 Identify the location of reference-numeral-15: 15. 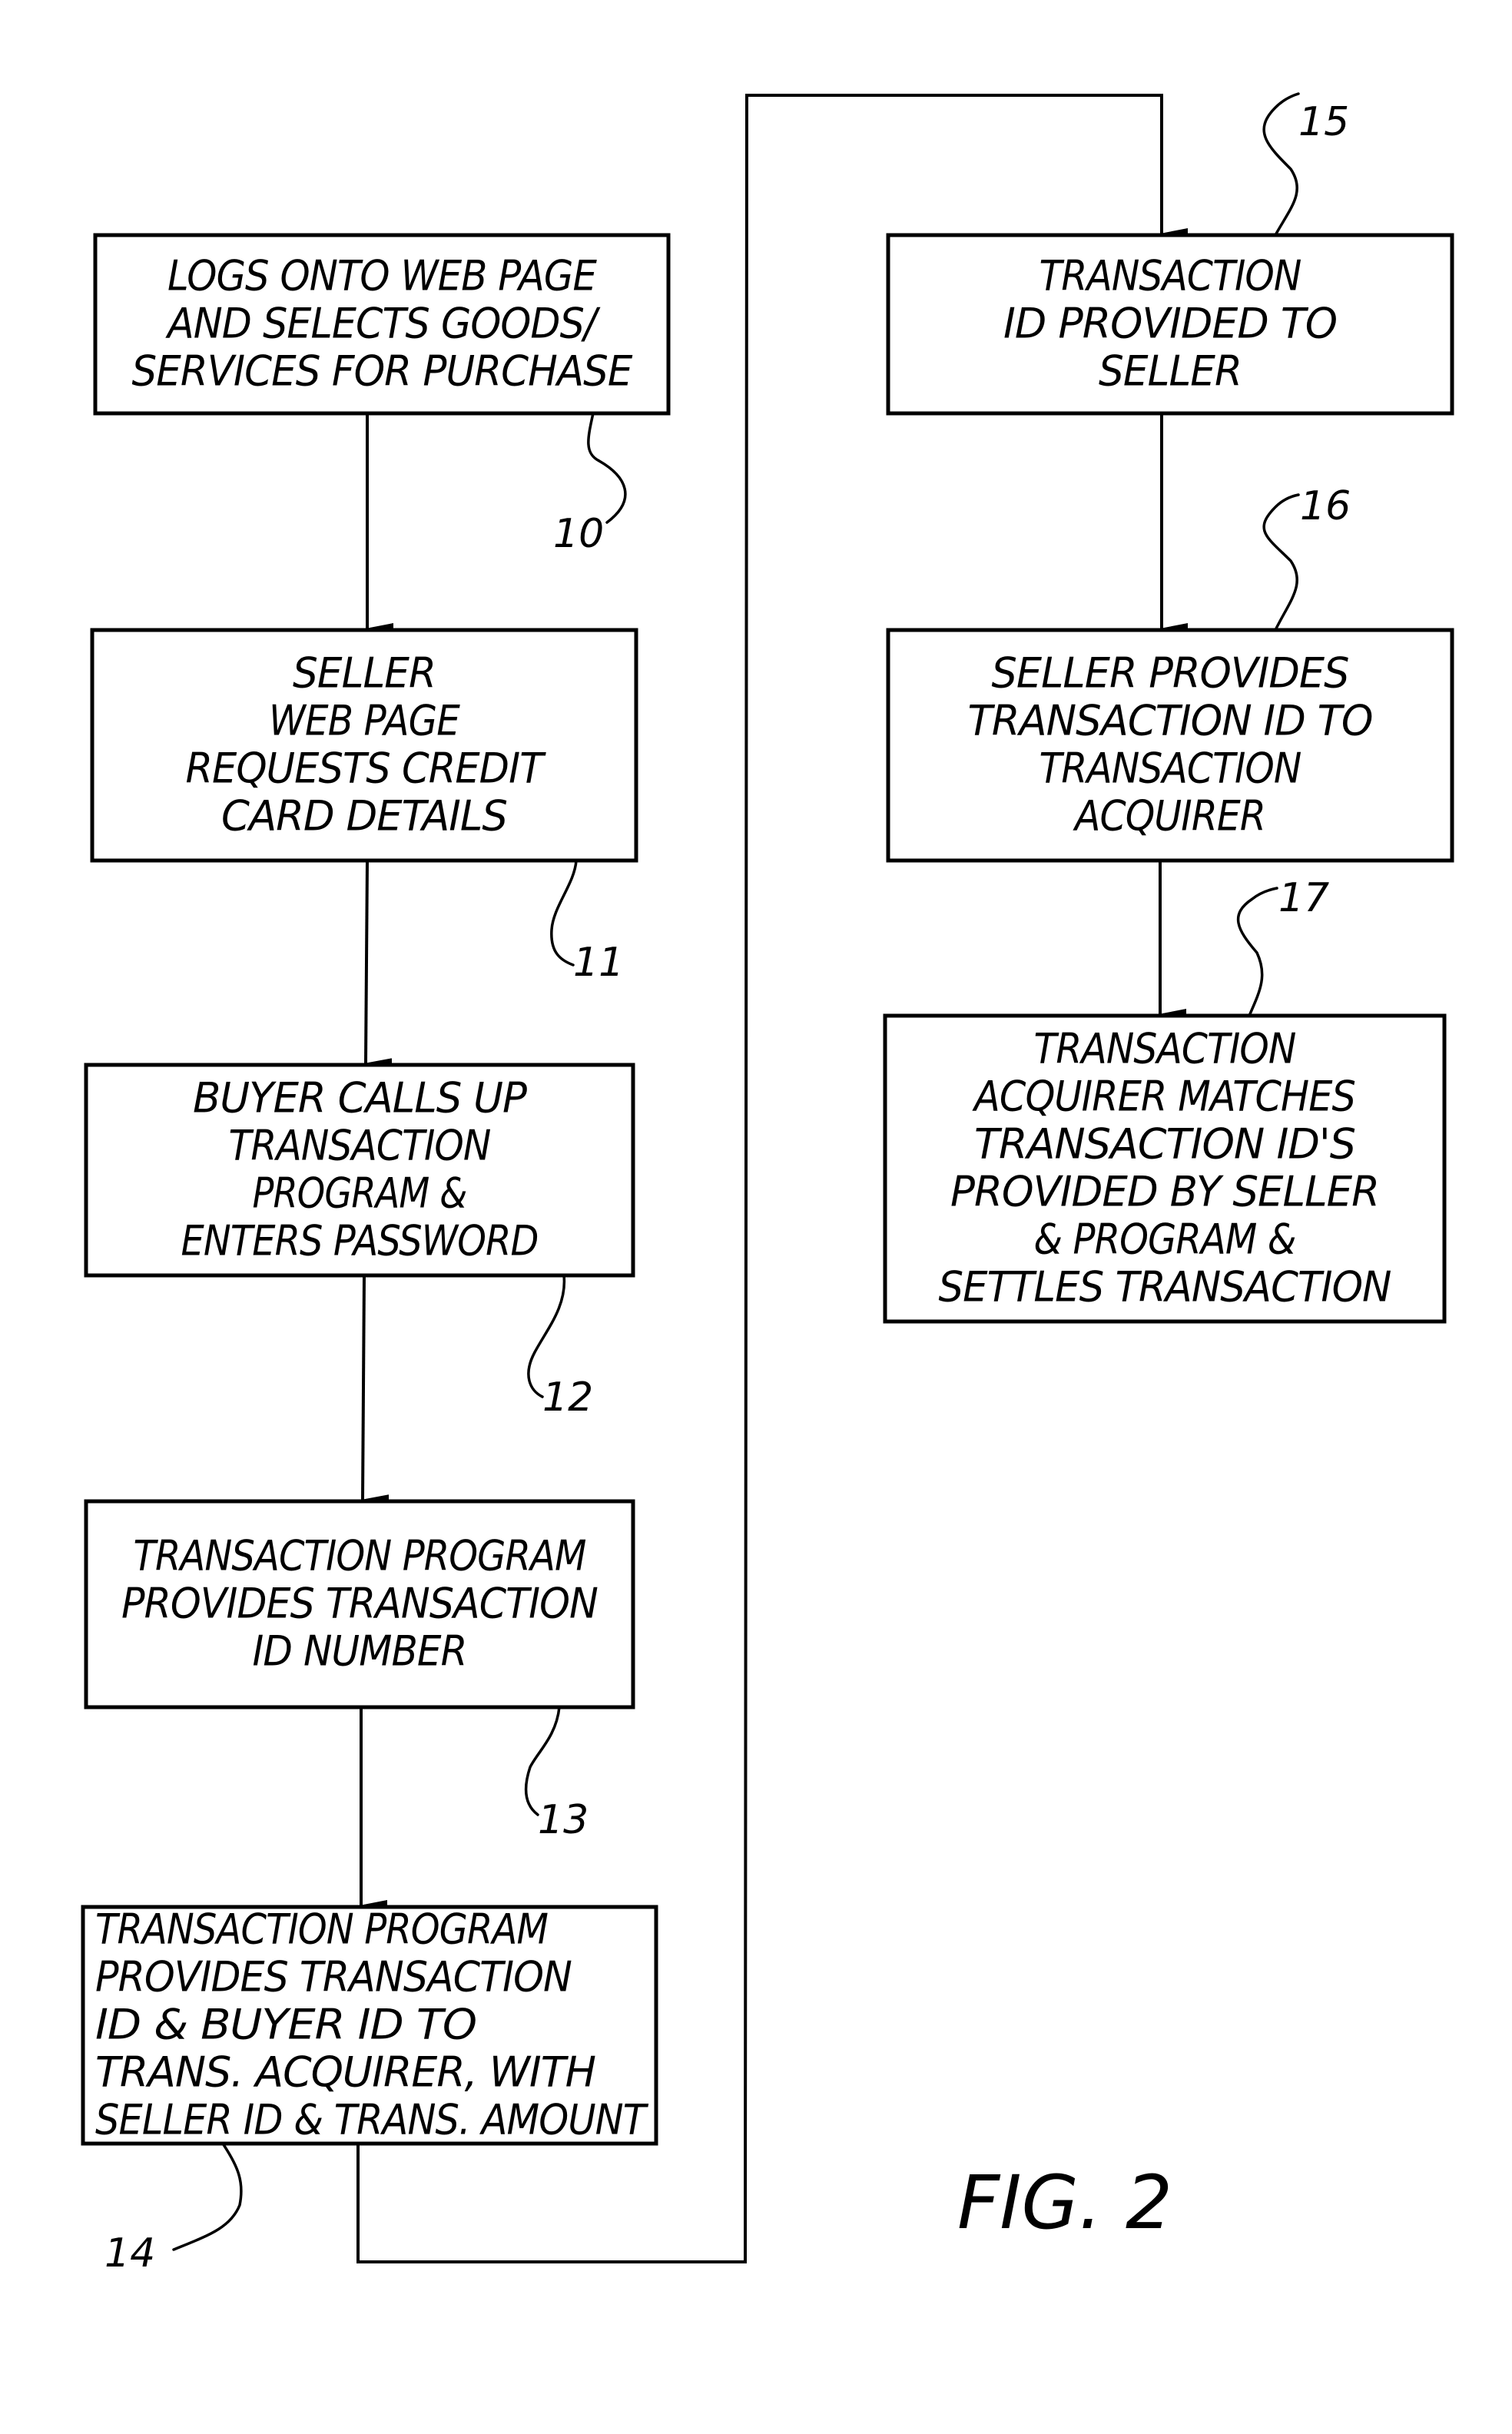
(1323, 122).